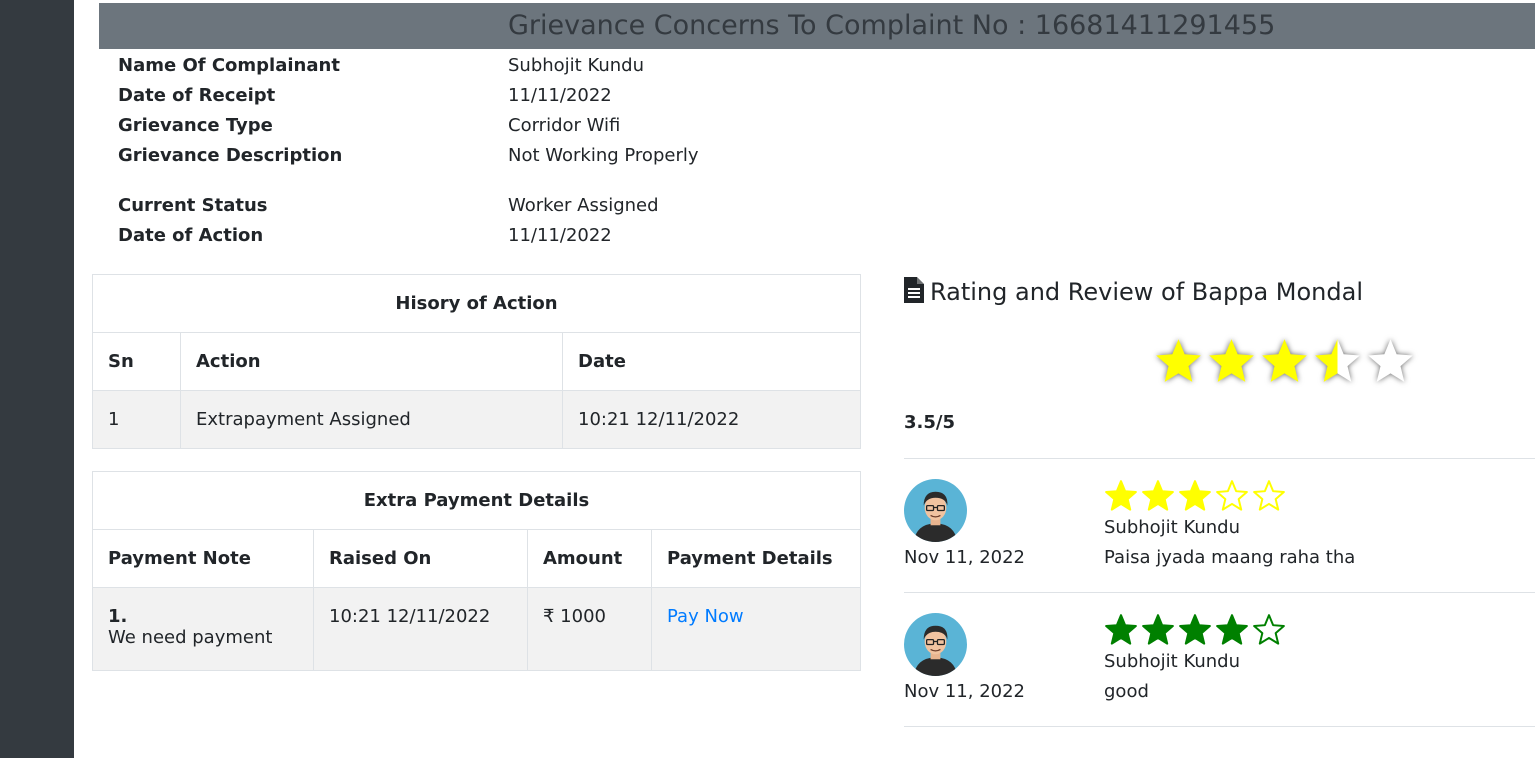 The height and width of the screenshot is (758, 1535). Describe the element at coordinates (191, 235) in the screenshot. I see `action-date-label: Date of Action` at that location.